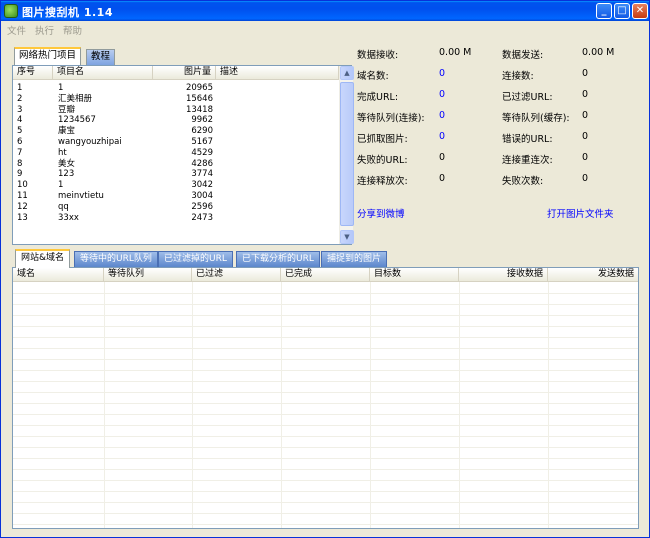 The width and height of the screenshot is (650, 538). I want to click on row-project-name: 33xx, so click(68, 217).